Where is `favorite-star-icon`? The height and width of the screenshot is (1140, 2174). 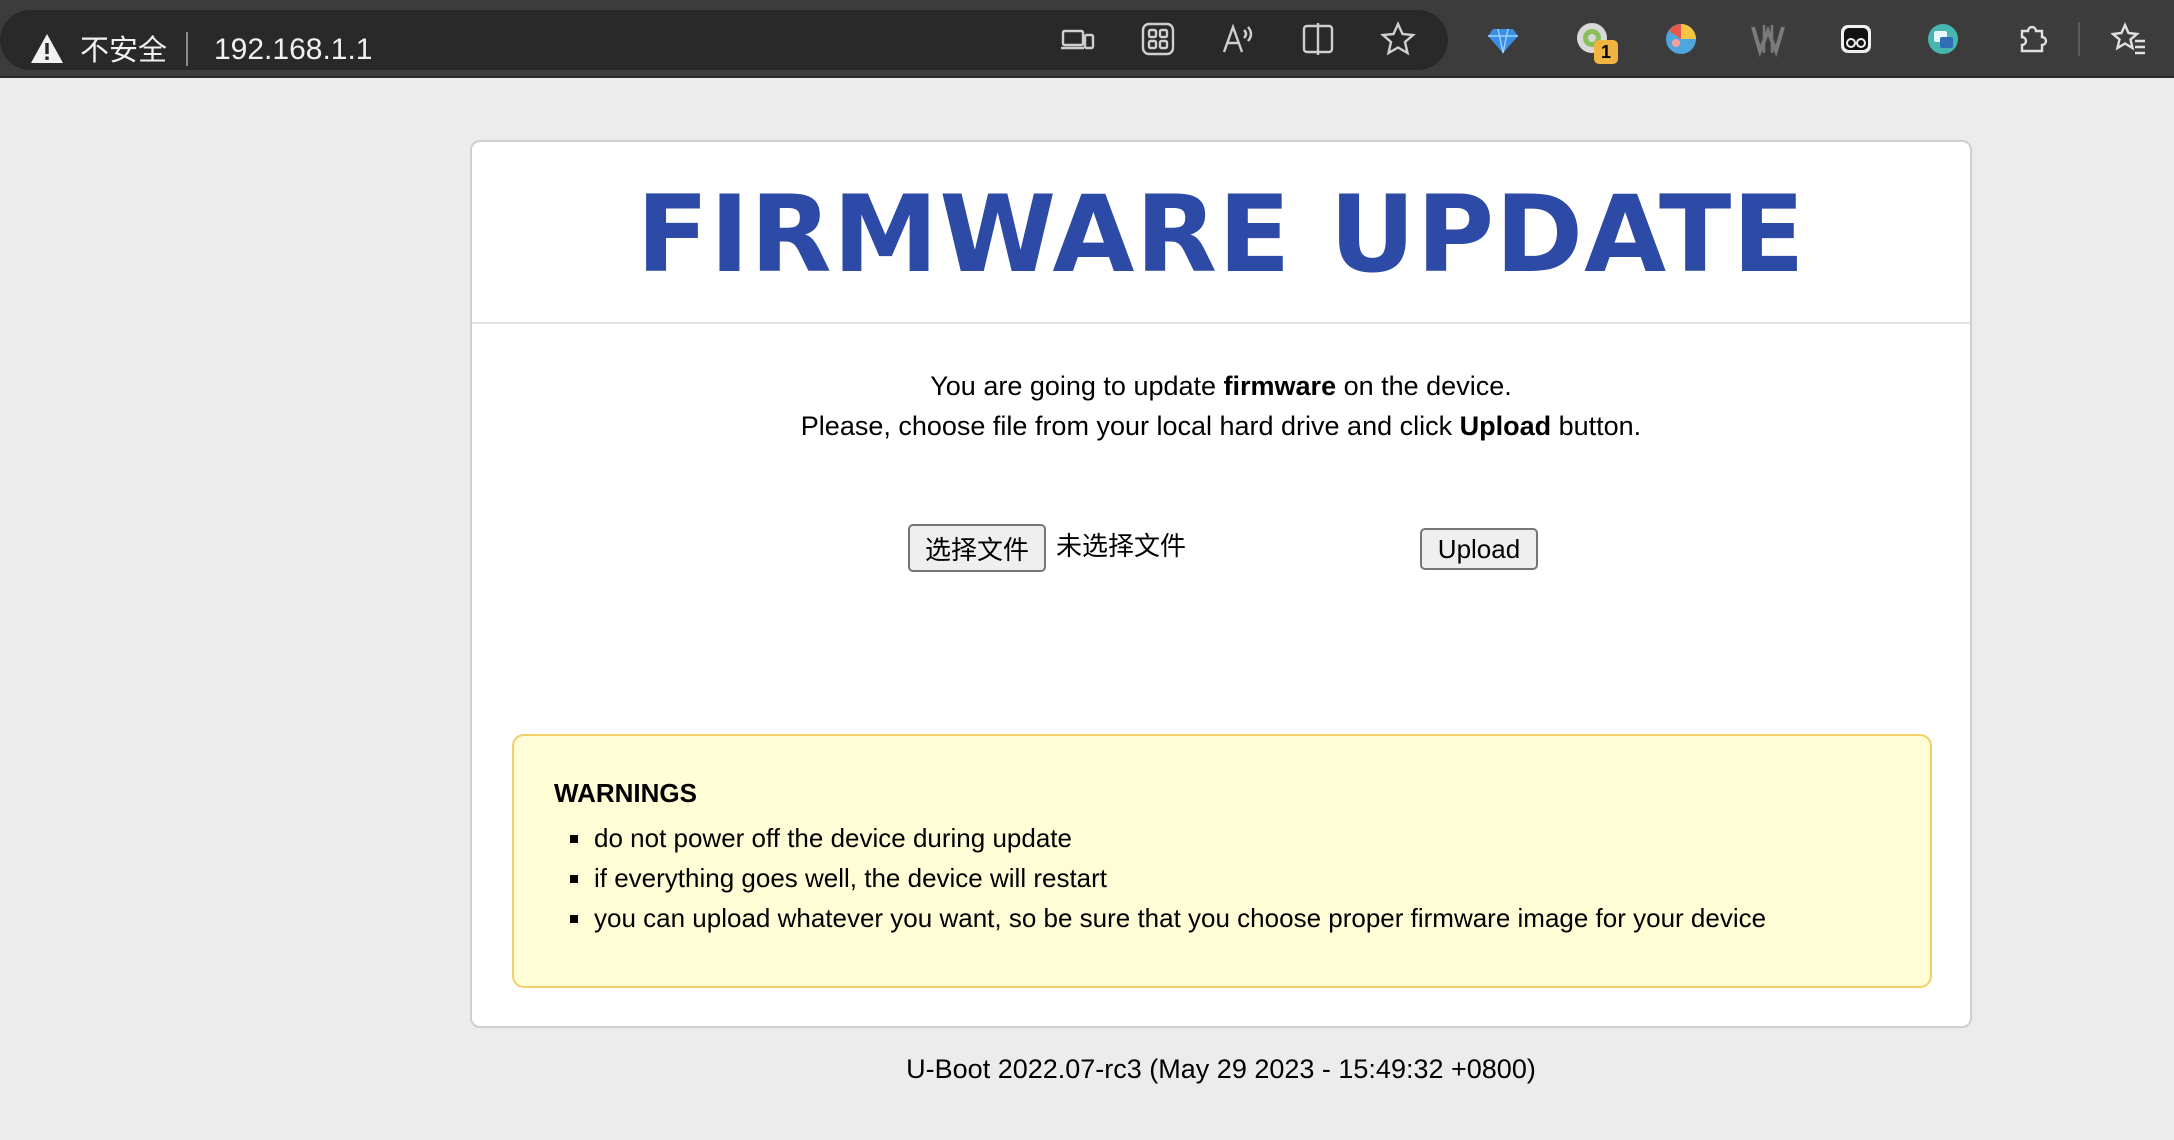 favorite-star-icon is located at coordinates (1398, 39).